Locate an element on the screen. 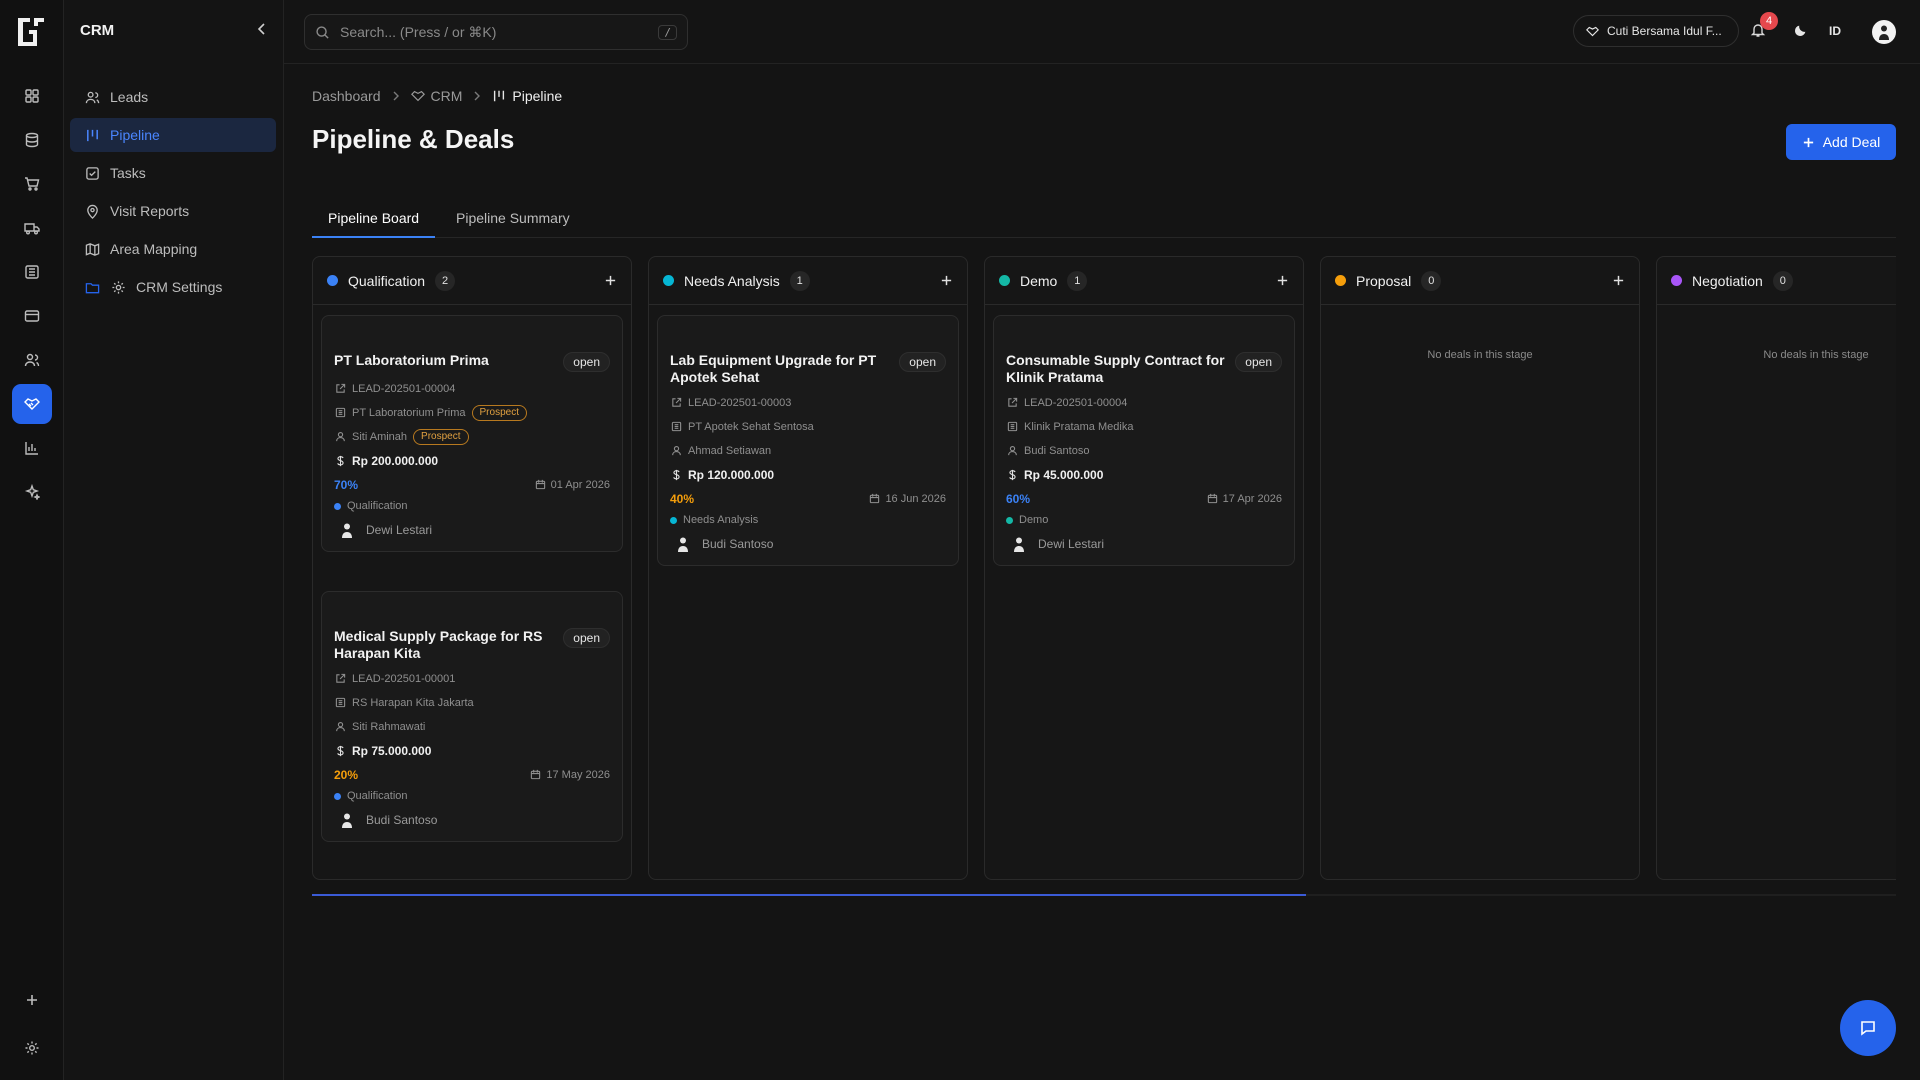  board-horizontal-scrollbar is located at coordinates (1104, 895).